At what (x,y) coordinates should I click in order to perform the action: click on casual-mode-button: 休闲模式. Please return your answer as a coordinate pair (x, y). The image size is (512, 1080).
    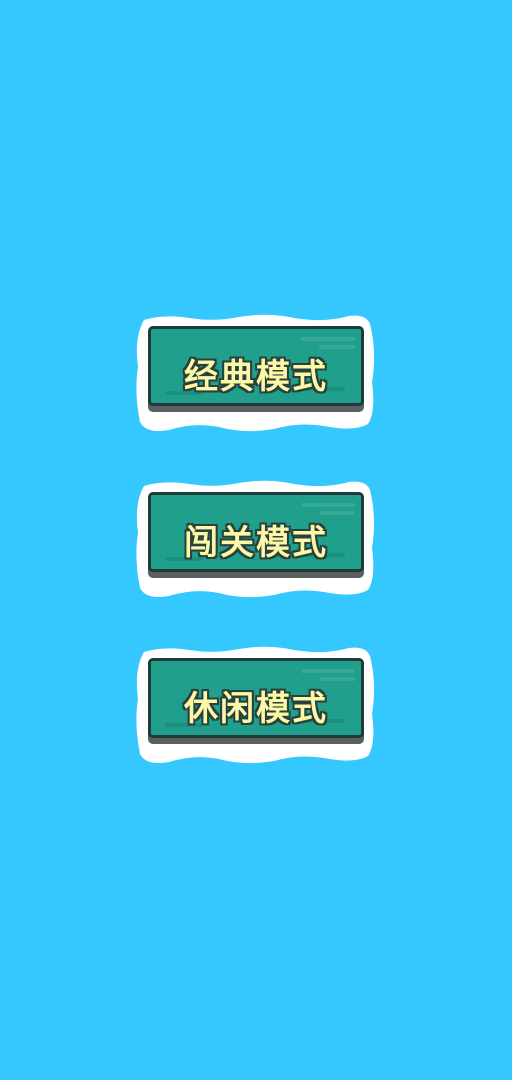
    Looking at the image, I should click on (256, 705).